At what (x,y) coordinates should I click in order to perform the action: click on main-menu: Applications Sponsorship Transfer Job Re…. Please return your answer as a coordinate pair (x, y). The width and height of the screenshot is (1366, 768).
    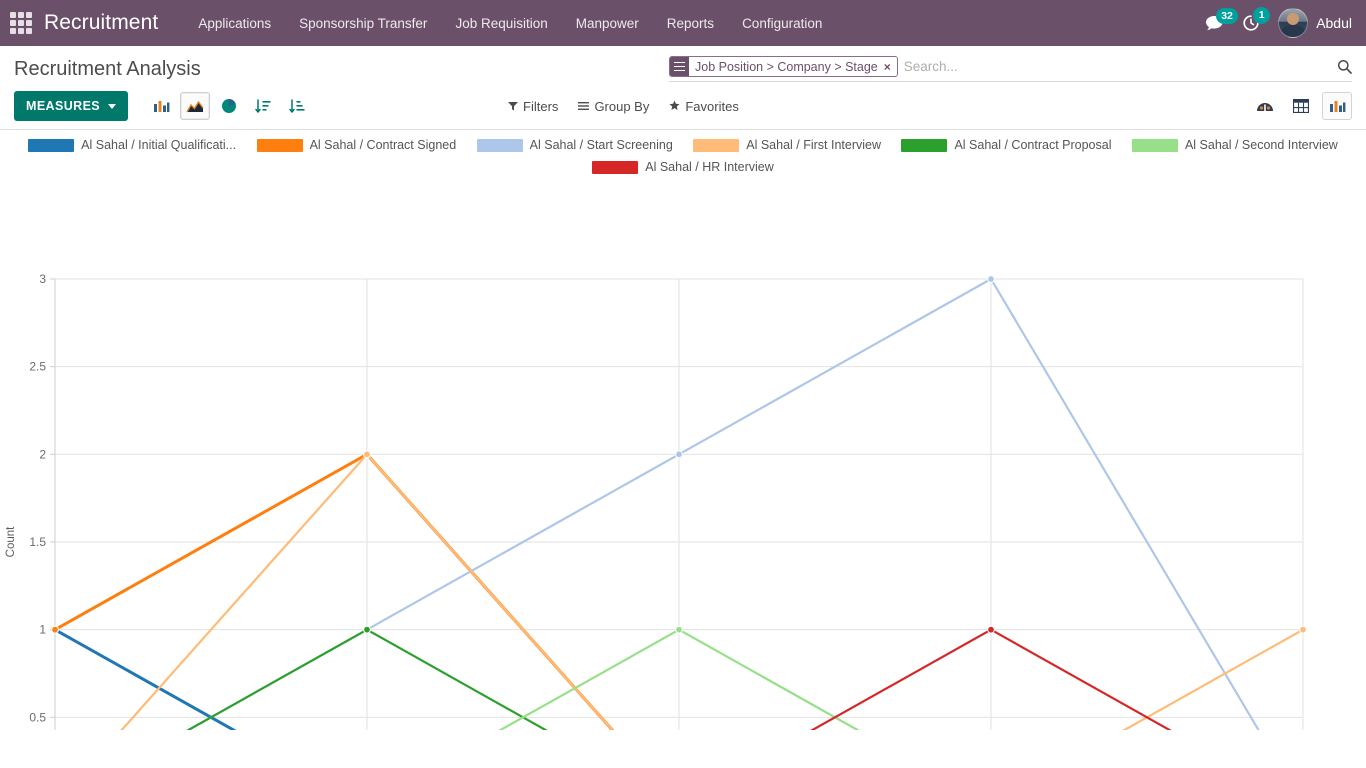
    Looking at the image, I should click on (510, 23).